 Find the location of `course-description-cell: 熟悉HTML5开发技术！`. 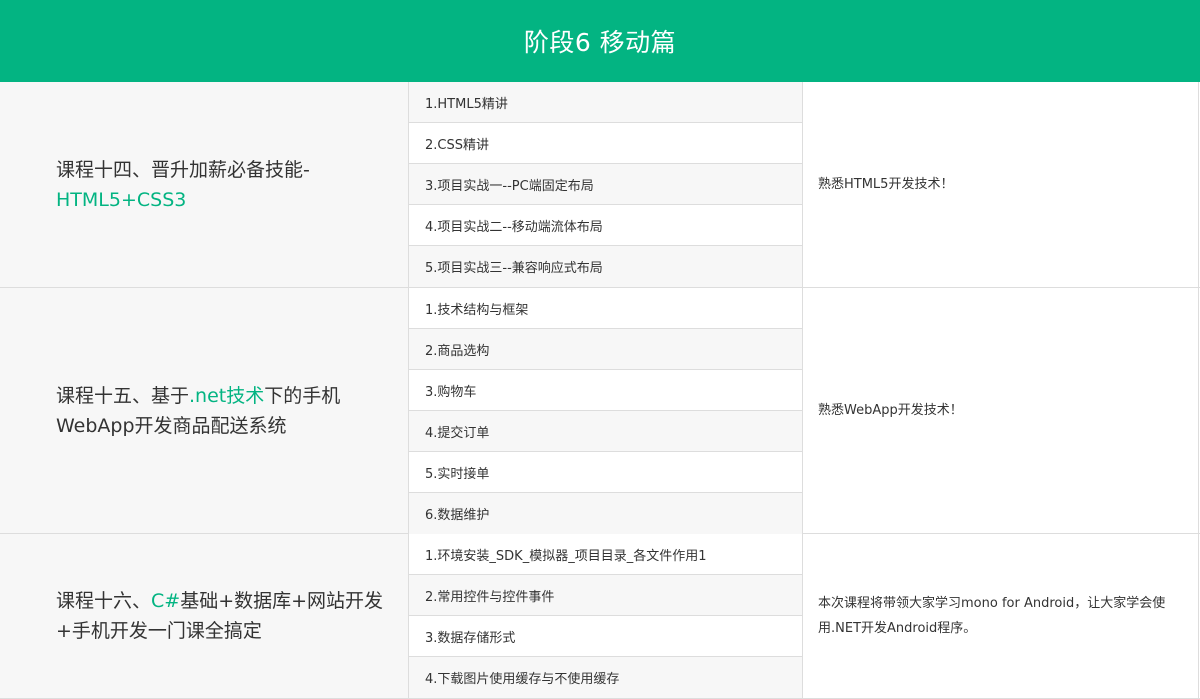

course-description-cell: 熟悉HTML5开发技术！ is located at coordinates (1001, 184).